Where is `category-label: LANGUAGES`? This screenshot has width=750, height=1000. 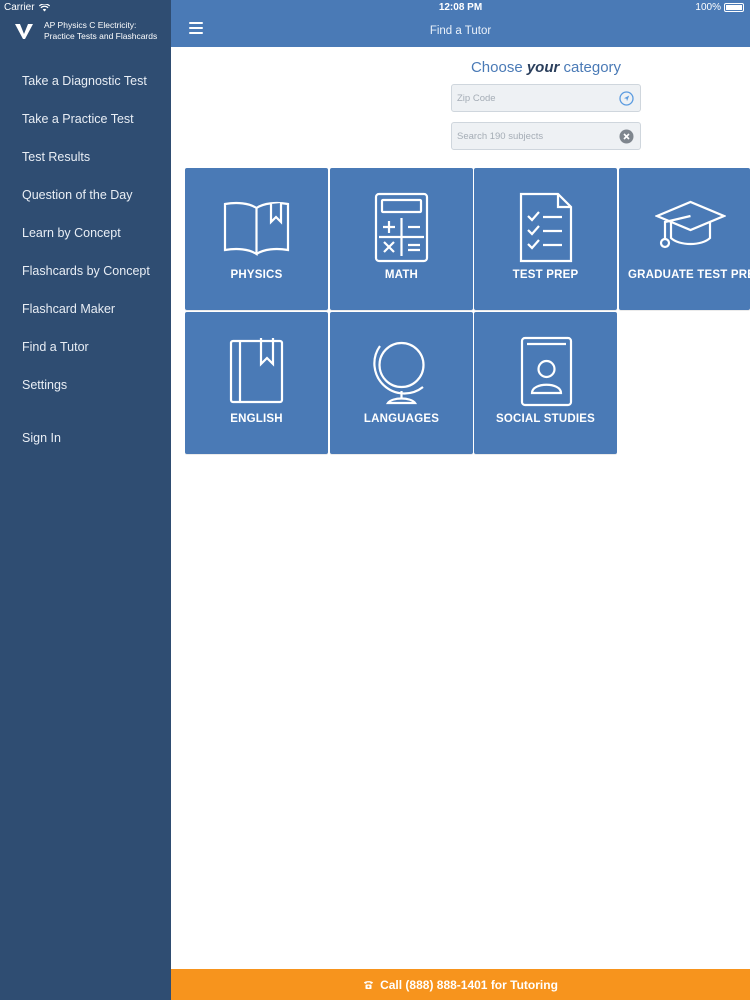 category-label: LANGUAGES is located at coordinates (401, 419).